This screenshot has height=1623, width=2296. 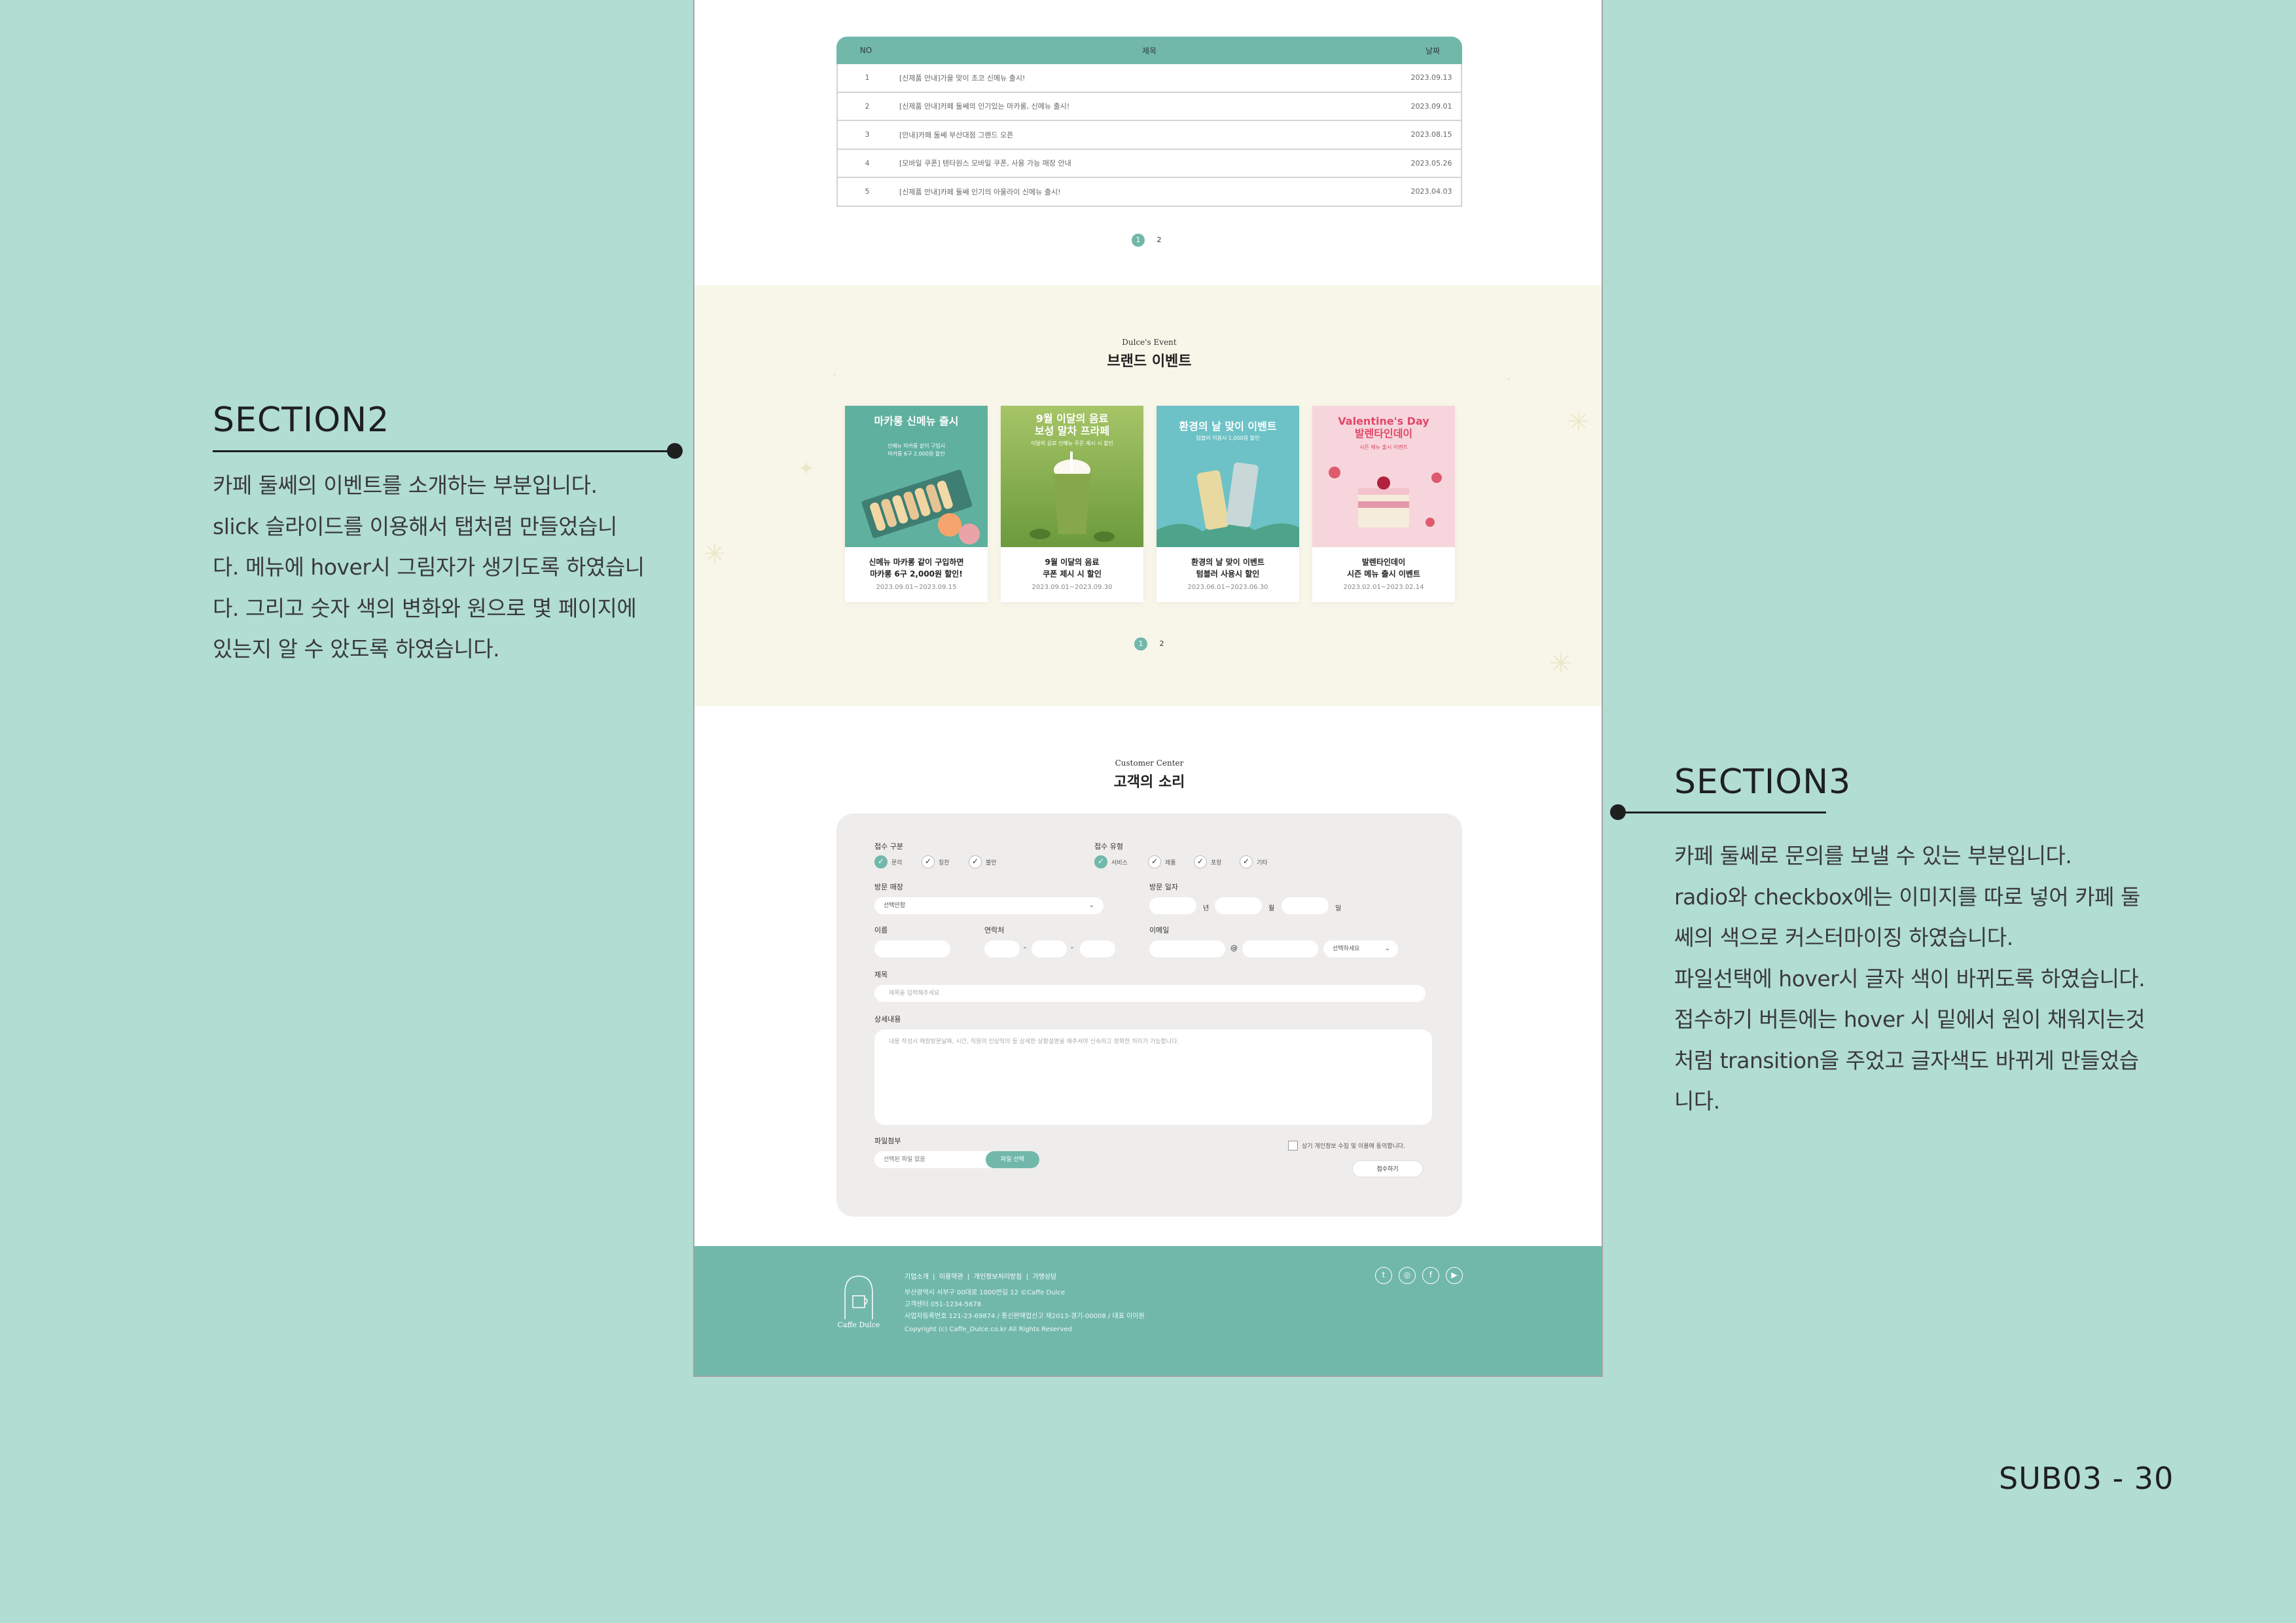 What do you see at coordinates (943, 1305) in the screenshot?
I see `footer-phone: 고객센터 051-1234-5678` at bounding box center [943, 1305].